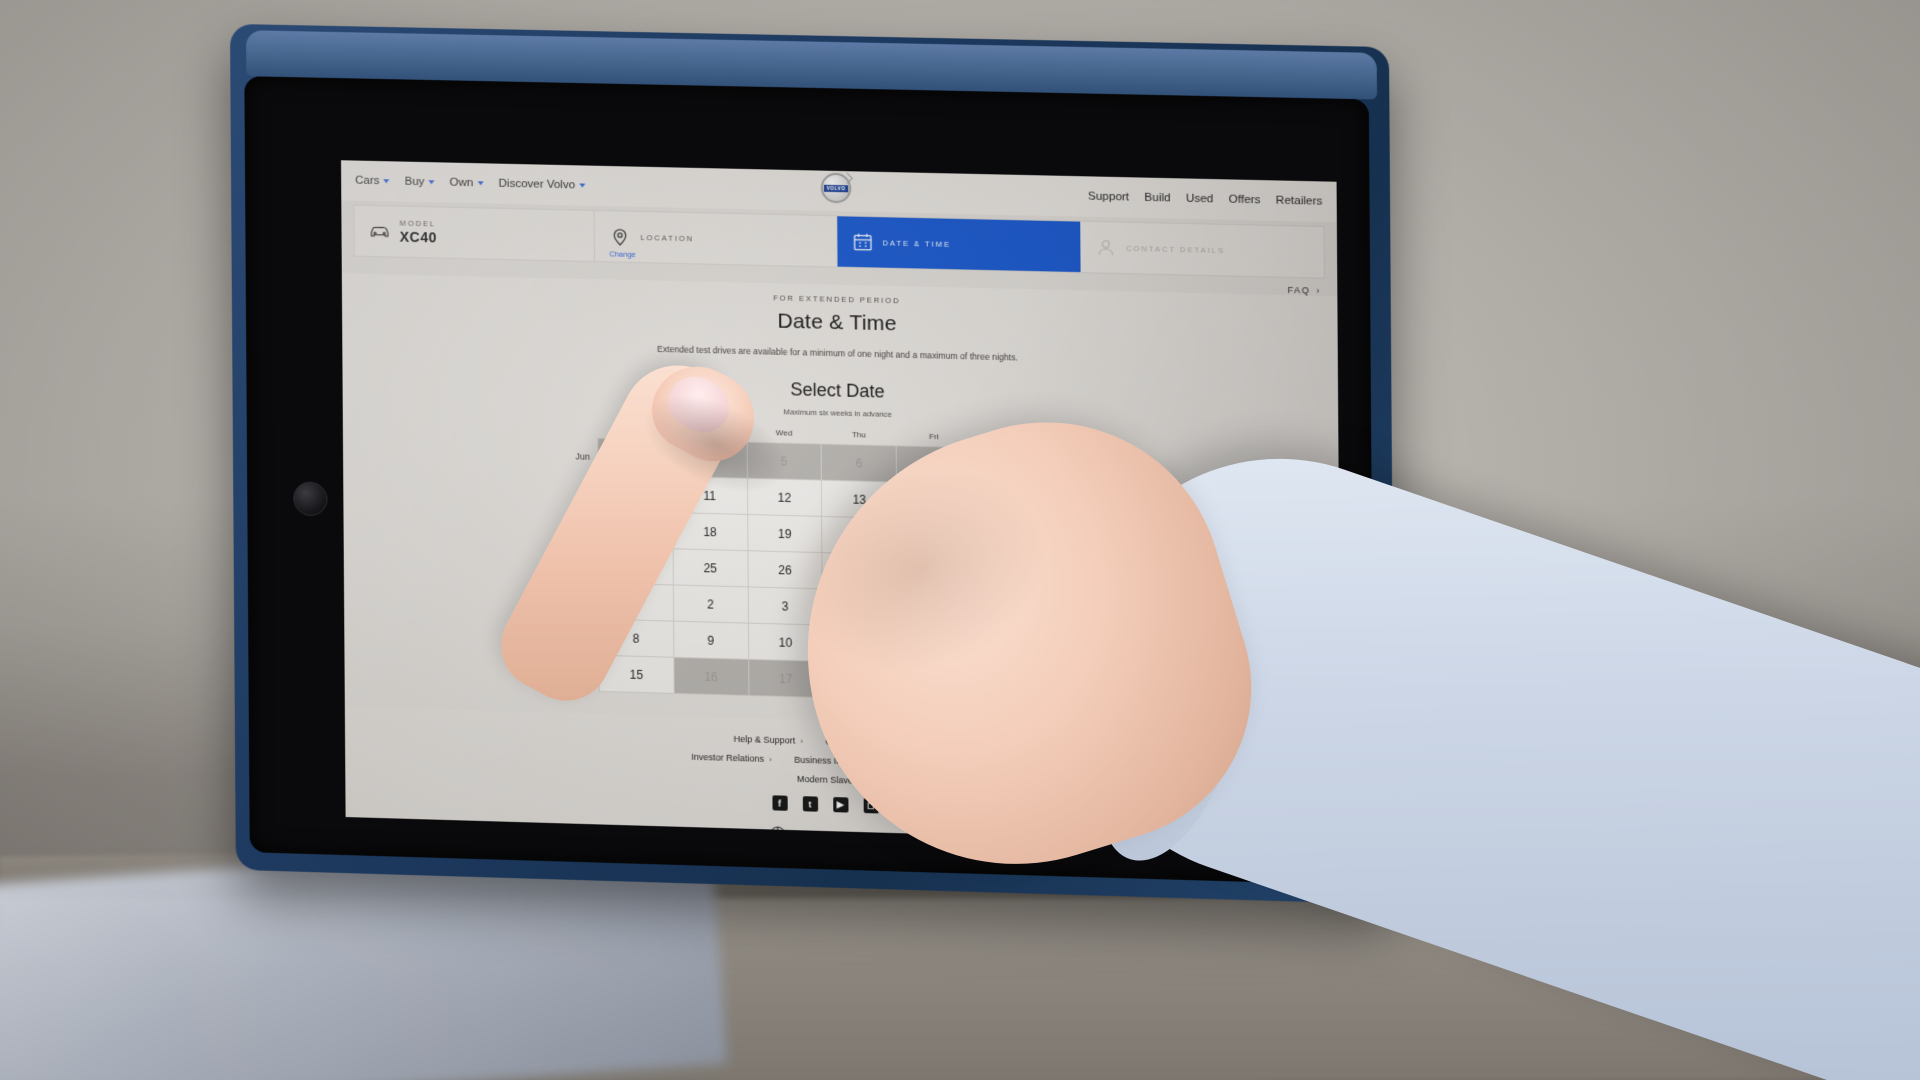  Describe the element at coordinates (901, 806) in the screenshot. I see `linkedin-icon: in` at that location.